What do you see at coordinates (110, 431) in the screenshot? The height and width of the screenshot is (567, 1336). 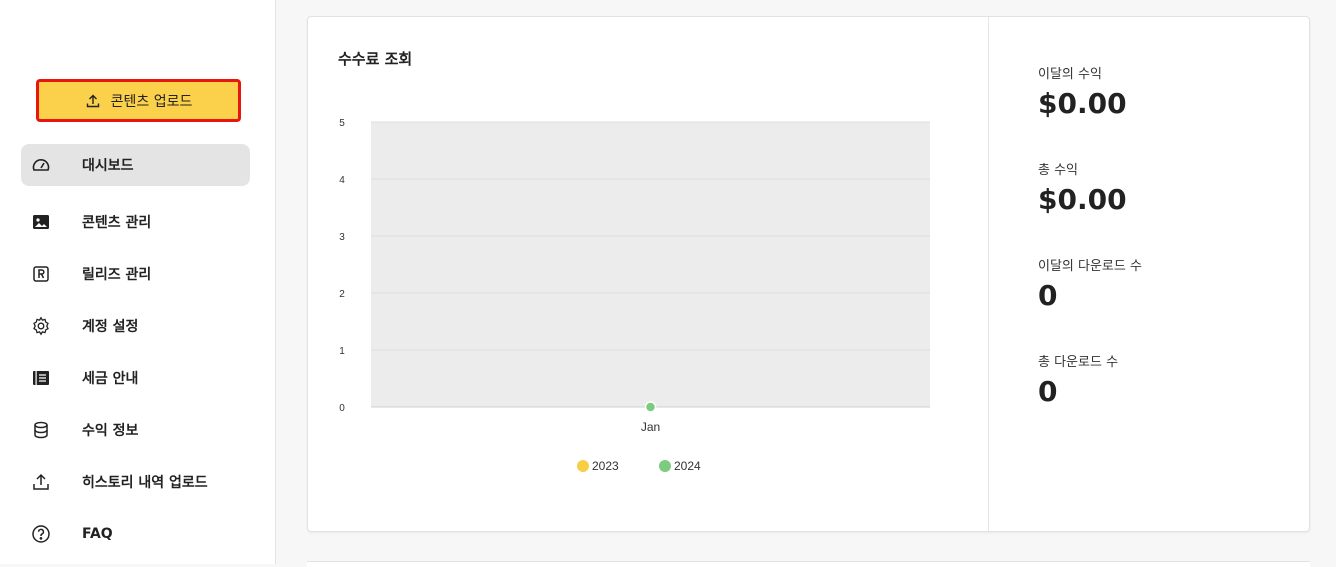 I see `sidebar-item-label: 수익 정보` at bounding box center [110, 431].